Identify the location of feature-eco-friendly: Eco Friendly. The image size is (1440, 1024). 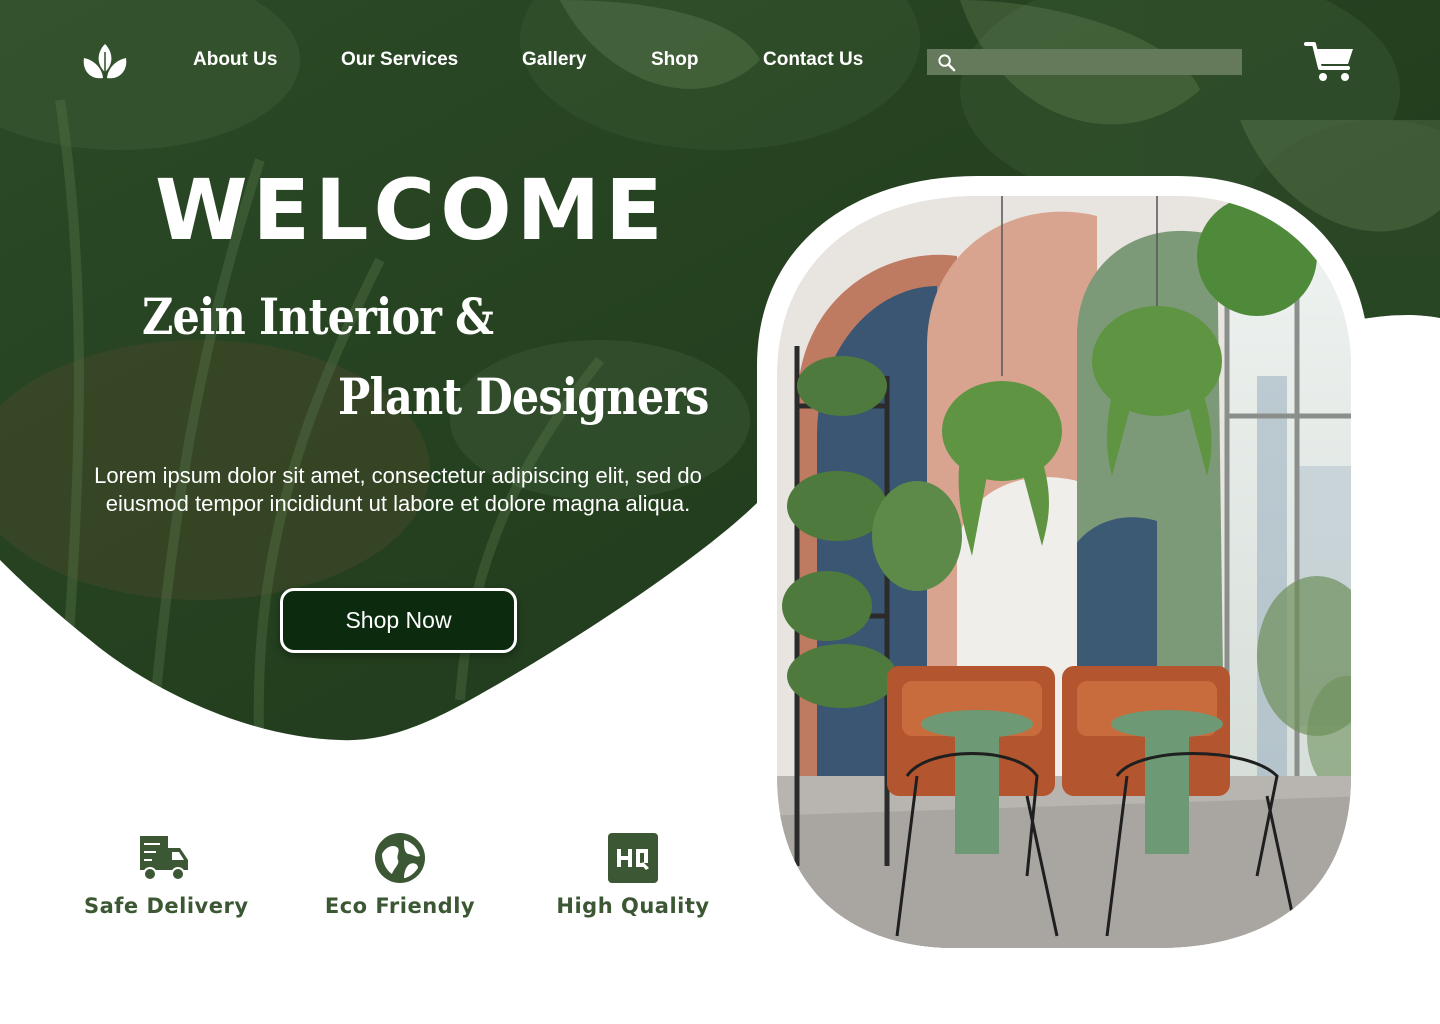
(400, 875).